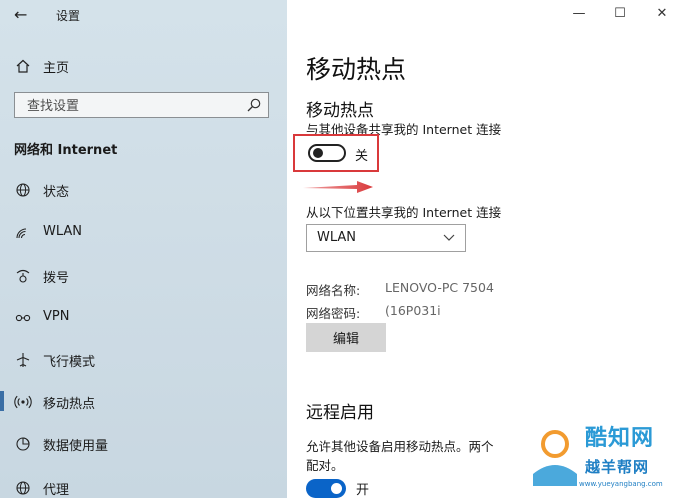 Image resolution: width=682 pixels, height=502 pixels. I want to click on dialup-icon, so click(23, 276).